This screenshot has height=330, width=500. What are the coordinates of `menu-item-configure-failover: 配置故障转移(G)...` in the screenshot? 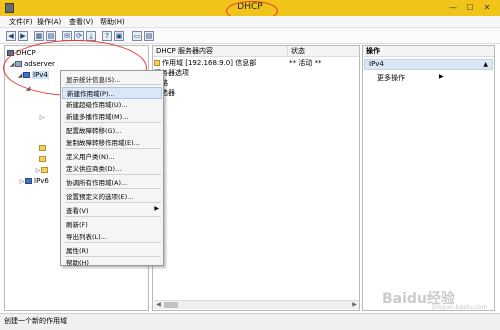 It's located at (93, 130).